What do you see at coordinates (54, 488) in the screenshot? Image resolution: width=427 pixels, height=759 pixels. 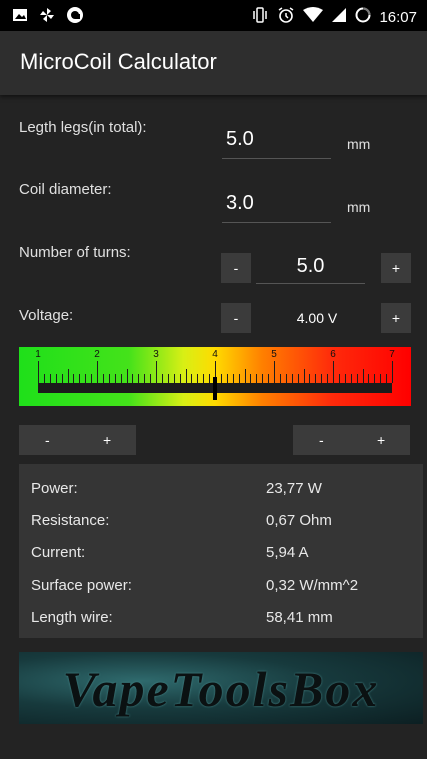 I see `result-label: Power:` at bounding box center [54, 488].